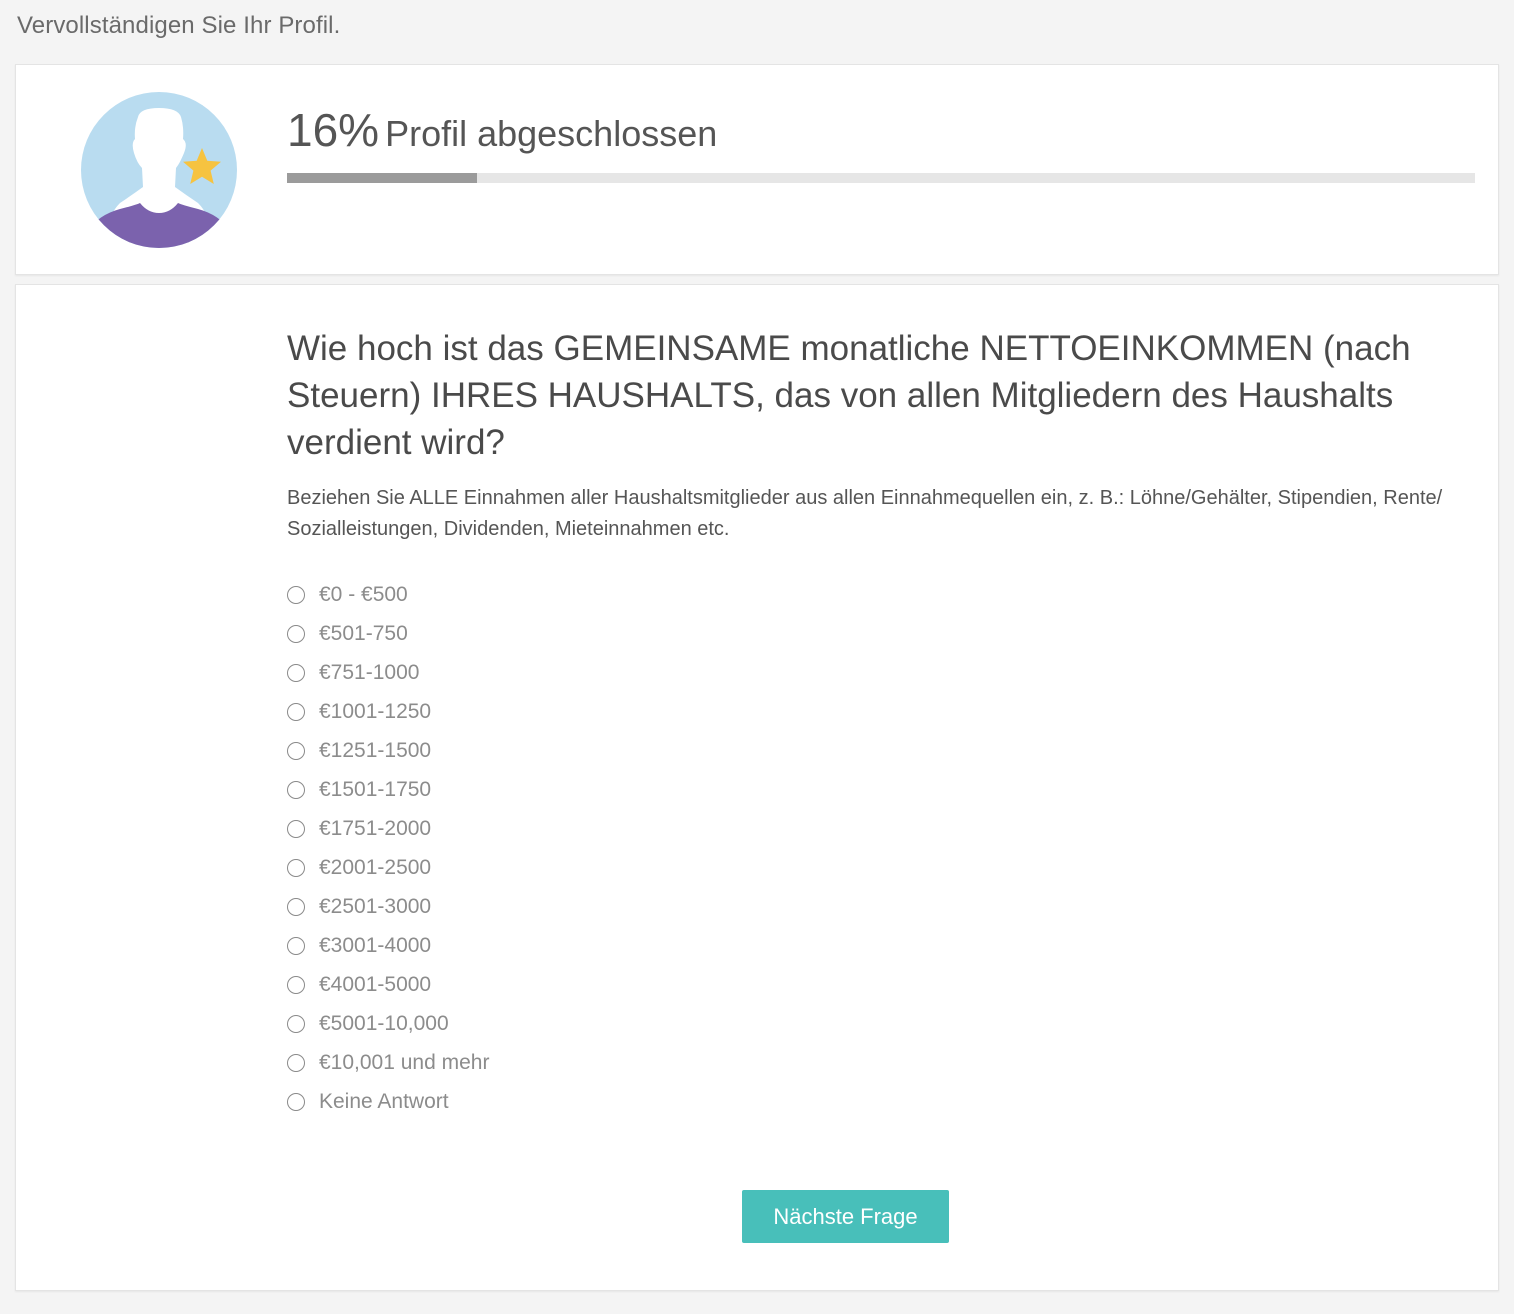 The image size is (1514, 1314). What do you see at coordinates (375, 906) in the screenshot?
I see `answer-option-label: €2501-3000` at bounding box center [375, 906].